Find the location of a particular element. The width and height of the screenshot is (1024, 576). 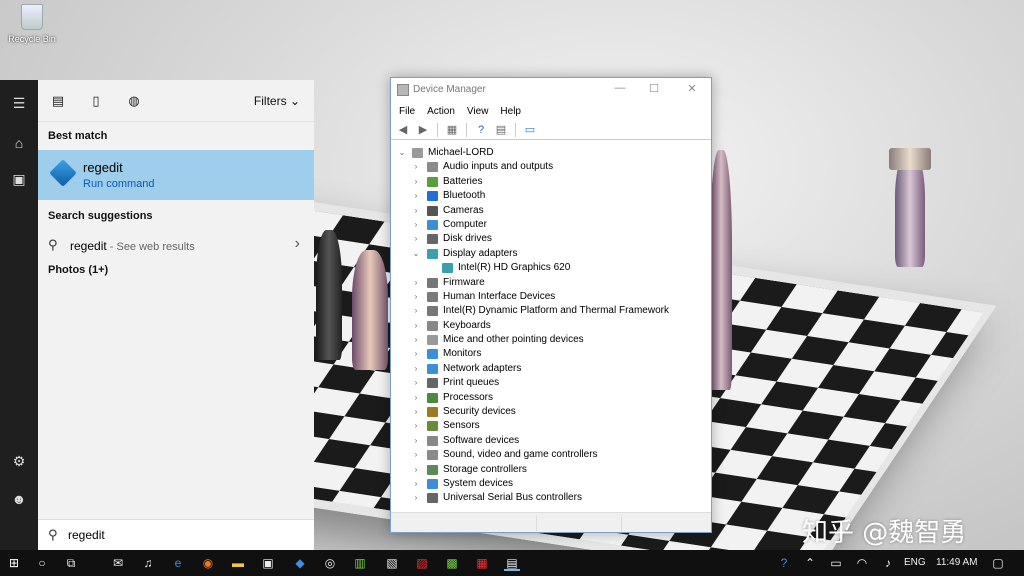

store-icon: ▣ is located at coordinates (268, 563).